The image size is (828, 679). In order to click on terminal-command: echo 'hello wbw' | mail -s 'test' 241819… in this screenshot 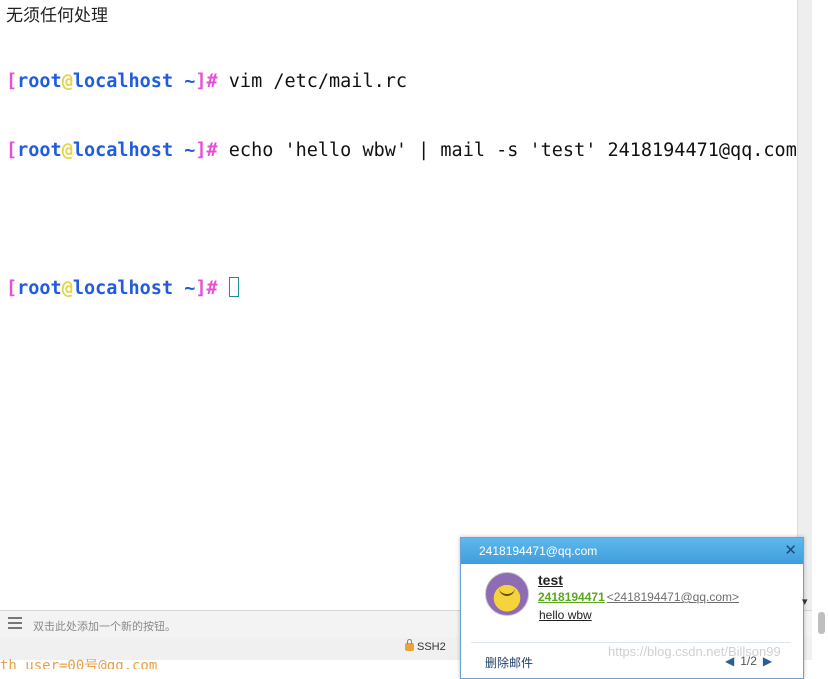, I will do `click(507, 150)`.